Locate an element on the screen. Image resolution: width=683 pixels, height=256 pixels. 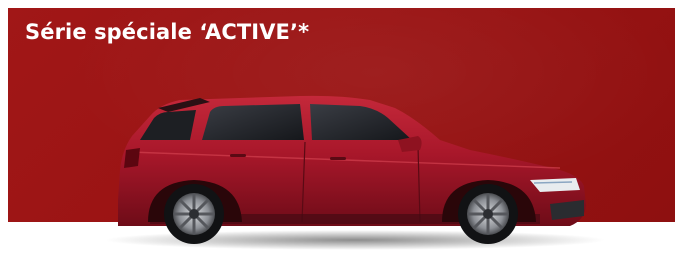
banner-title: Série spéciale ‘ACTIVE’* is located at coordinates (167, 32).